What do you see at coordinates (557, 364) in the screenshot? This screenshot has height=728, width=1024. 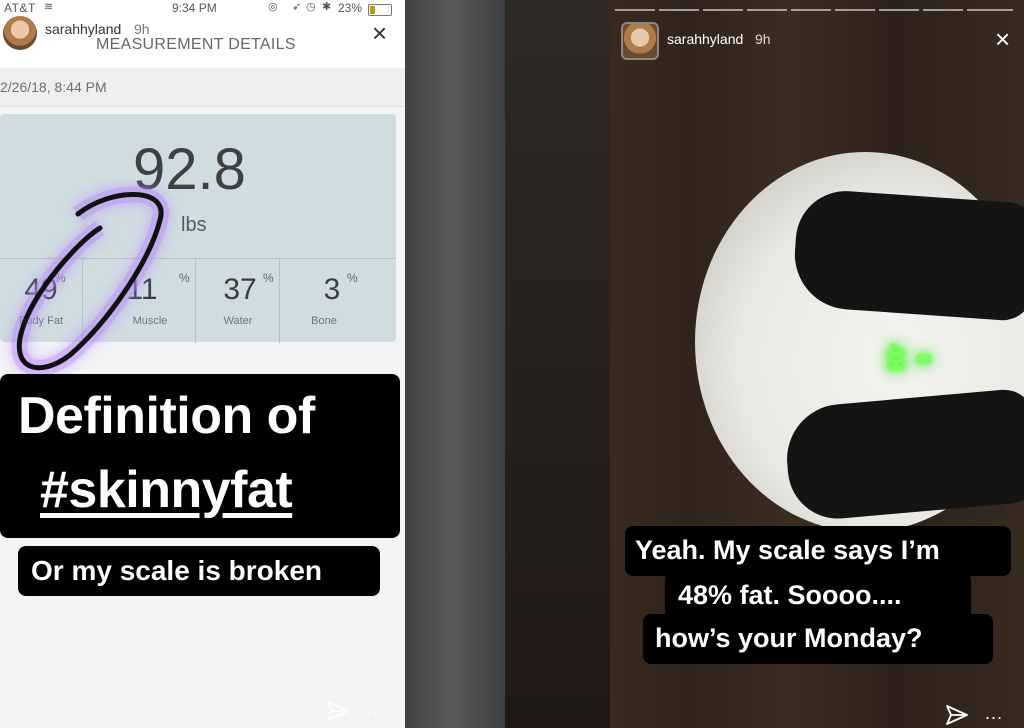 I see `wall-shadow` at bounding box center [557, 364].